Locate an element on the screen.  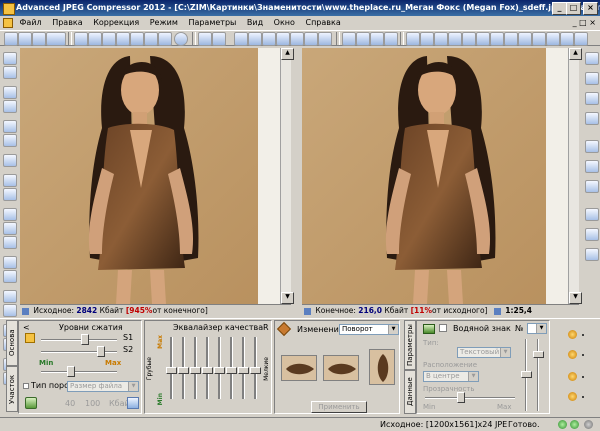
menu-edit: Правка is located at coordinates (67, 23).